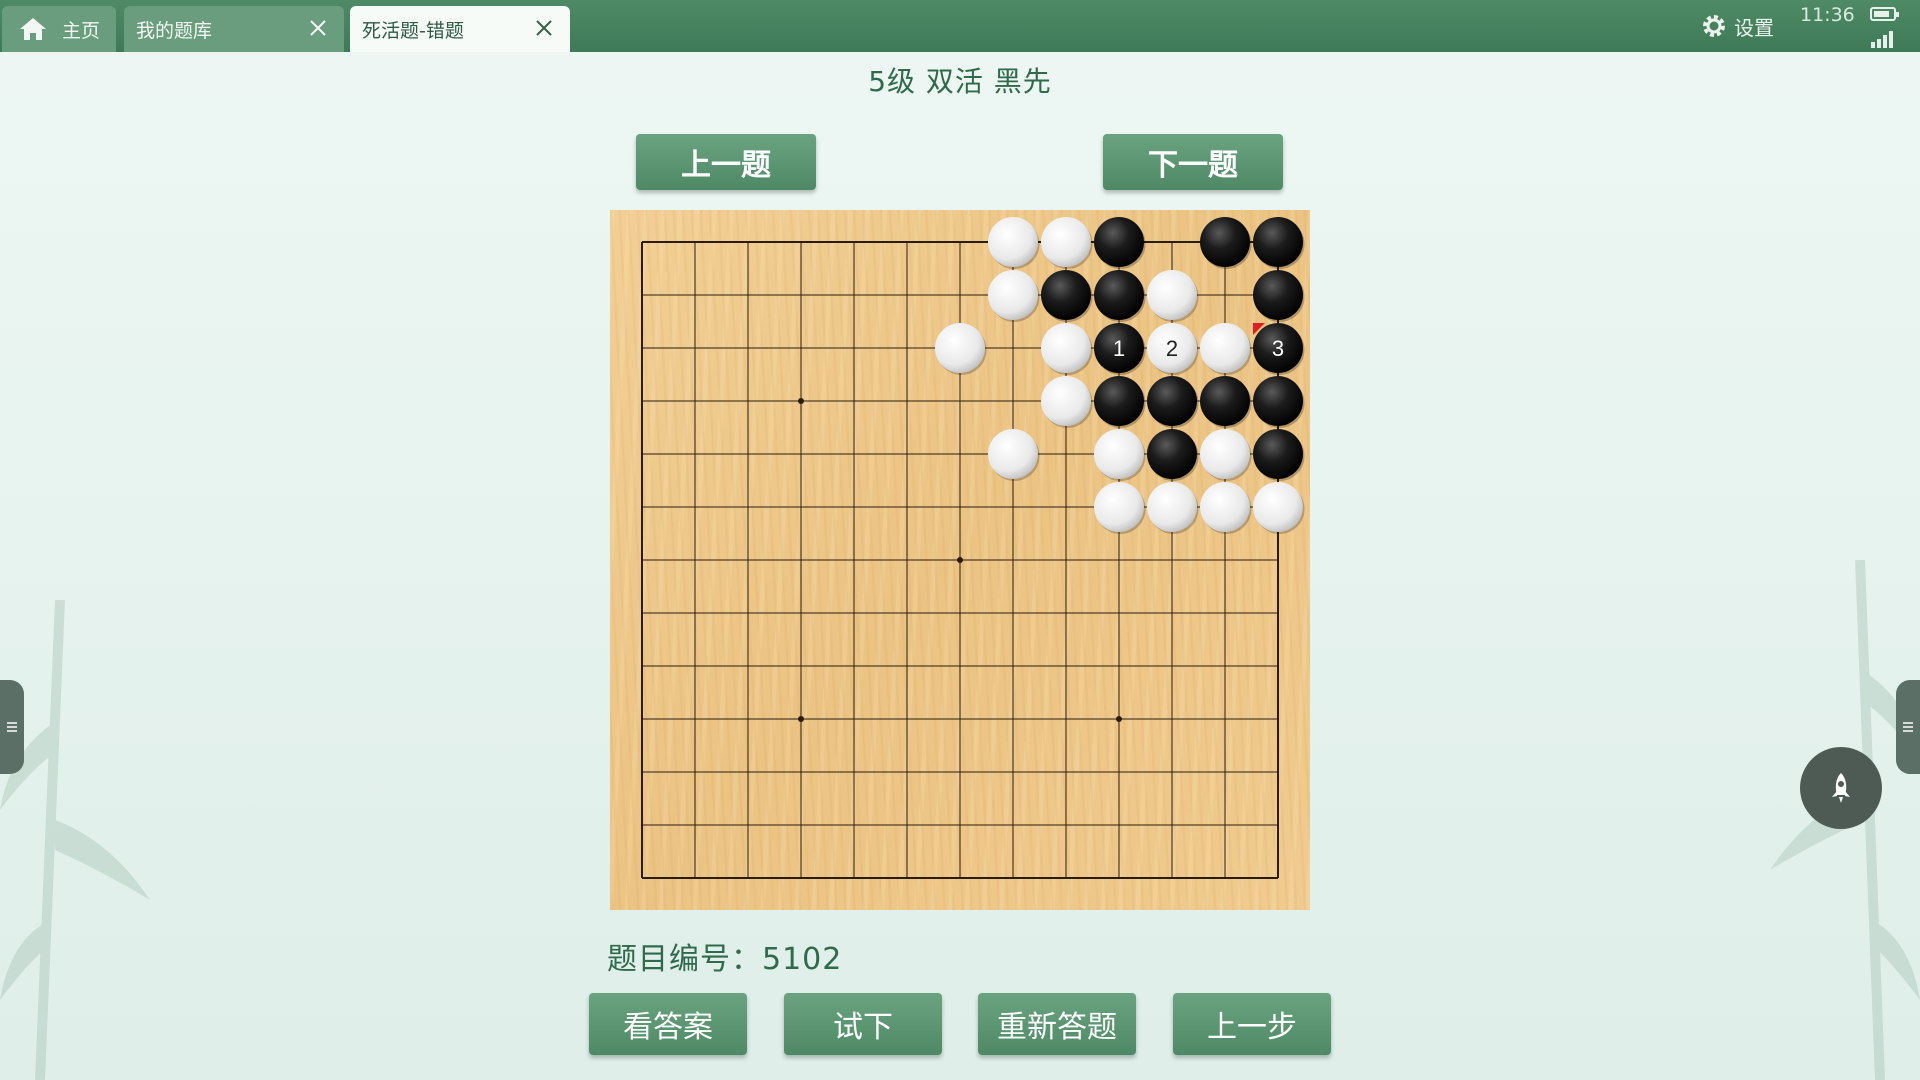 The width and height of the screenshot is (1920, 1080). I want to click on move-number: 1, so click(1119, 348).